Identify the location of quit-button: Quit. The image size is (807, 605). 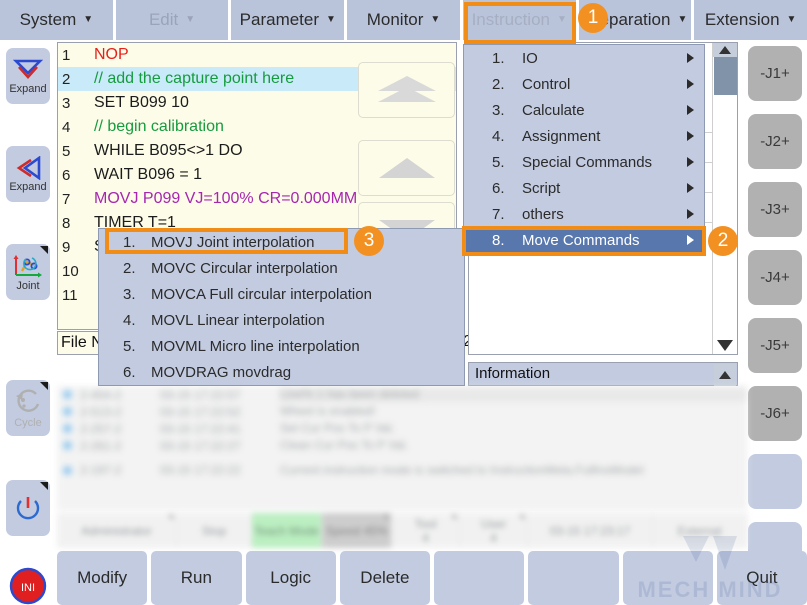
(761, 578).